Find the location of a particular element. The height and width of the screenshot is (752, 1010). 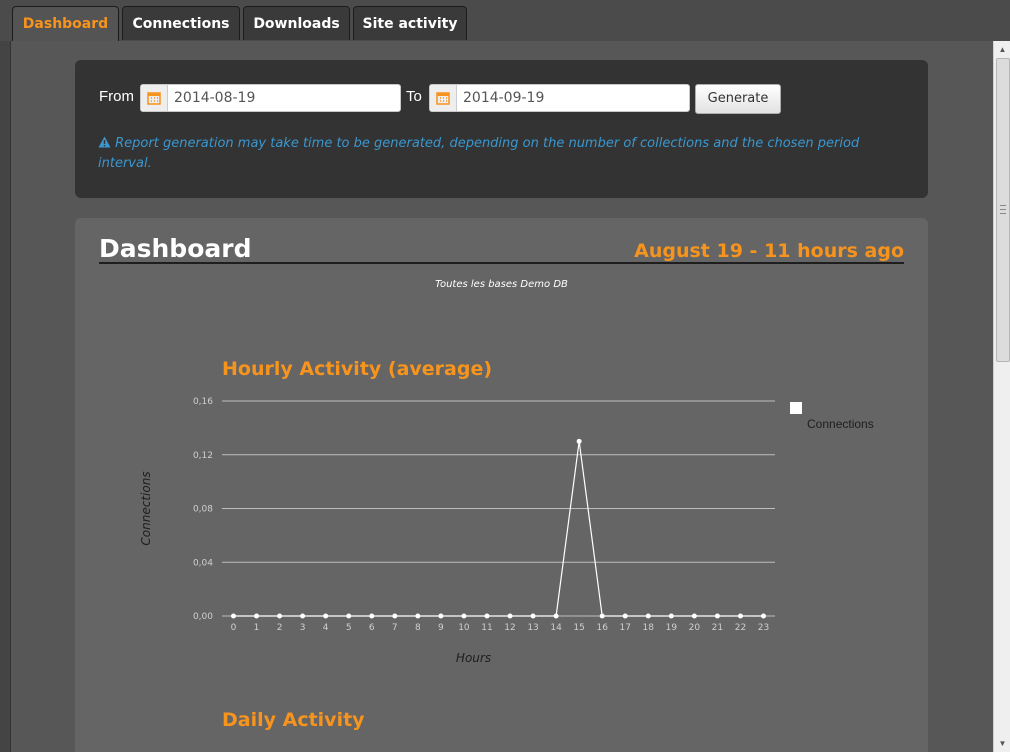

x-tick-label: 12 is located at coordinates (509, 628).